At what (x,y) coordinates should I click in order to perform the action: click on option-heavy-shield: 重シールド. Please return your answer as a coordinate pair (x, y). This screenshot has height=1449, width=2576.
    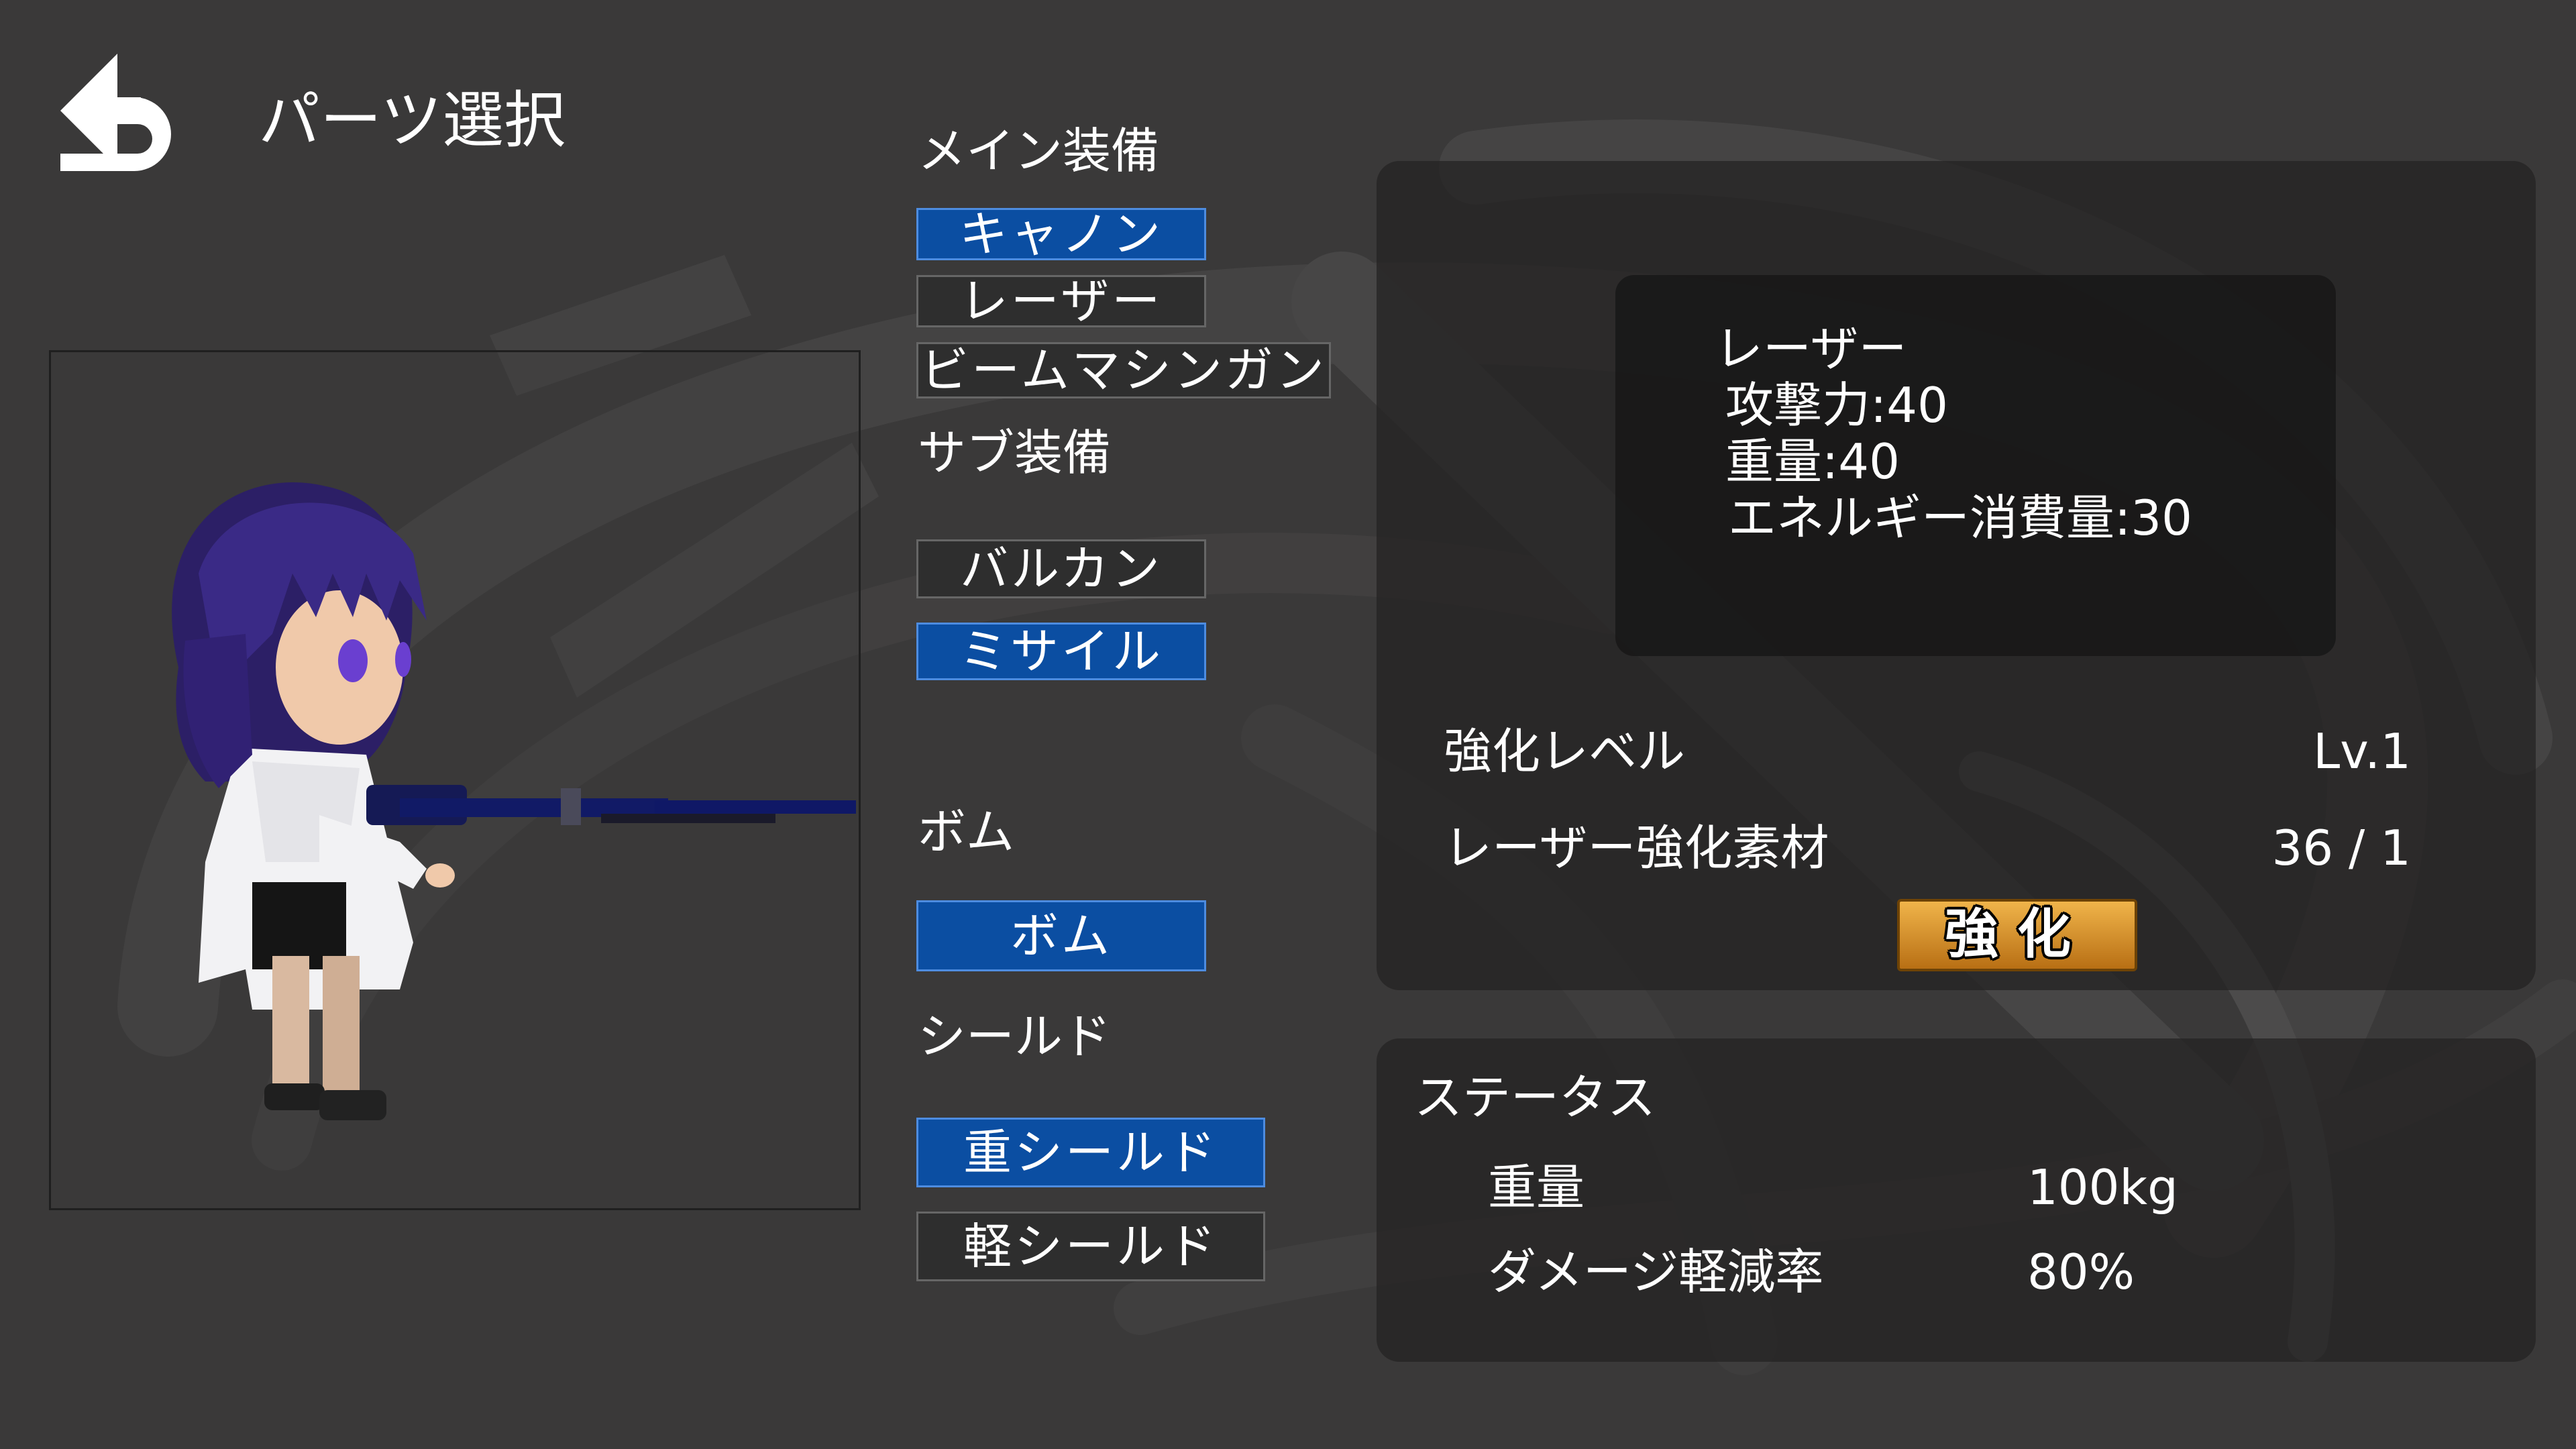
    Looking at the image, I should click on (1090, 1152).